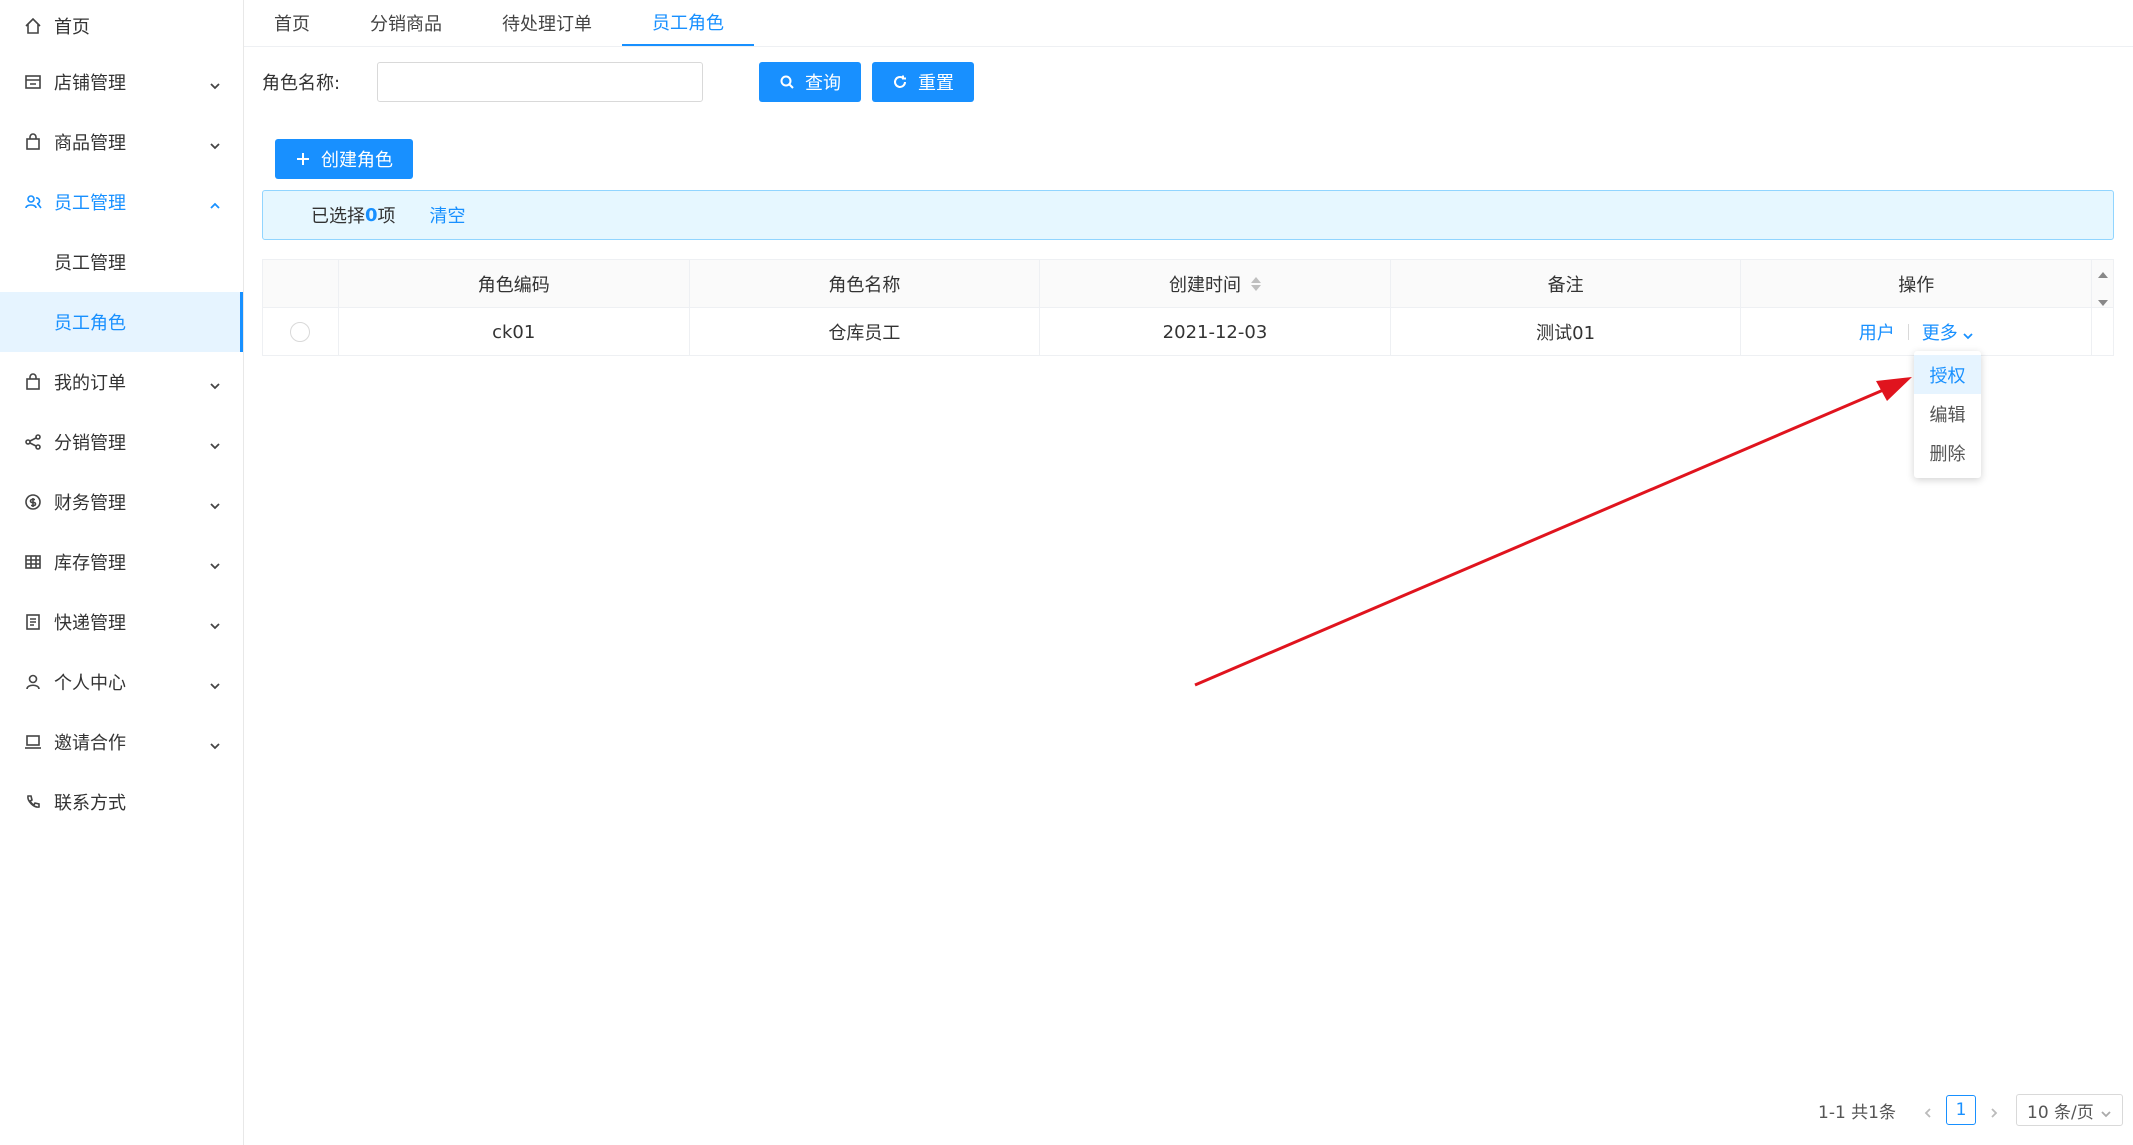 The image size is (2133, 1145). Describe the element at coordinates (514, 332) in the screenshot. I see `cell-role-code: ck01` at that location.